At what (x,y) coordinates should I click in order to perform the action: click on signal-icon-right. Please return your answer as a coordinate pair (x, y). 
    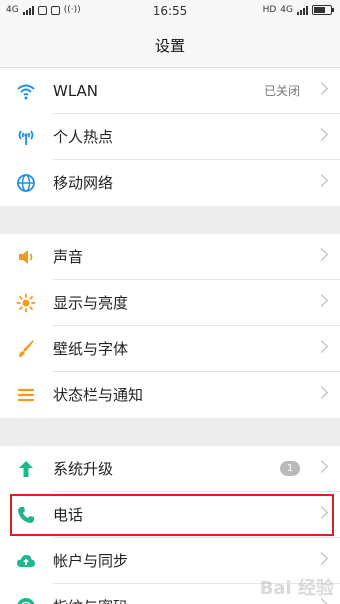
    Looking at the image, I should click on (302, 10).